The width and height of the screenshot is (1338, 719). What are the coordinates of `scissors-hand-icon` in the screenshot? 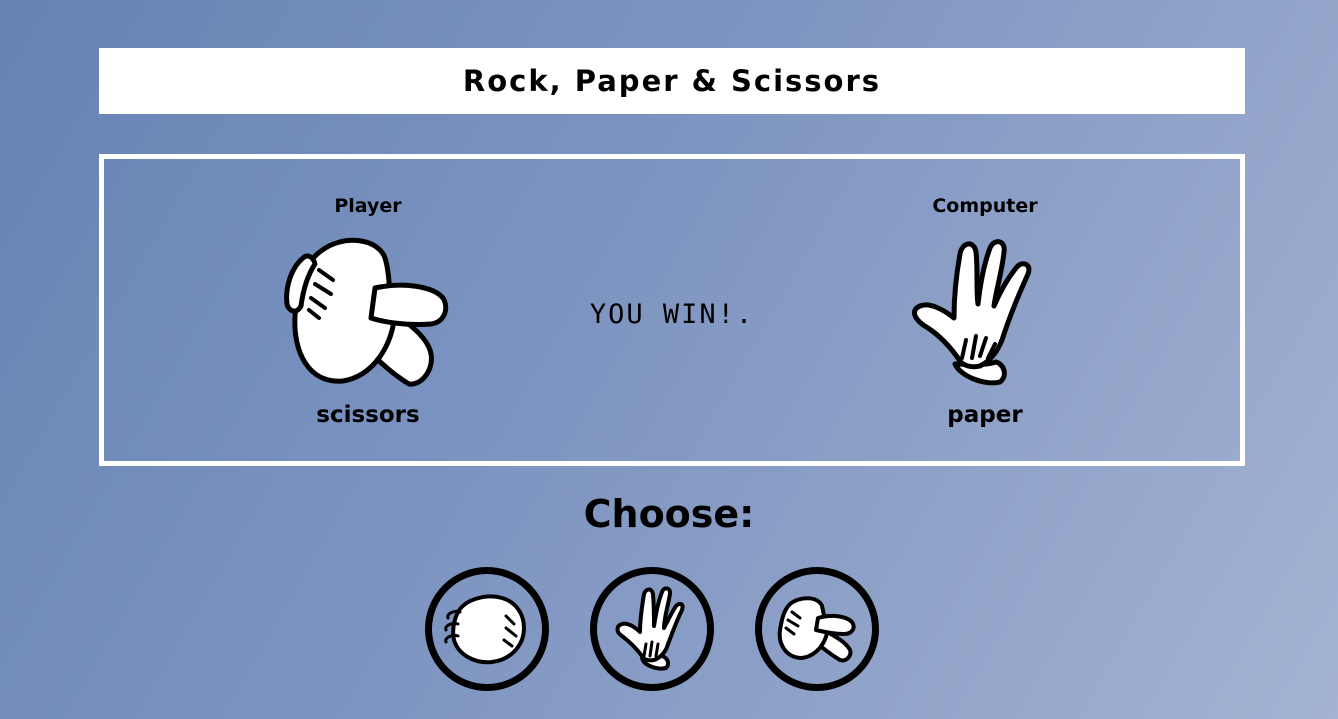 It's located at (817, 629).